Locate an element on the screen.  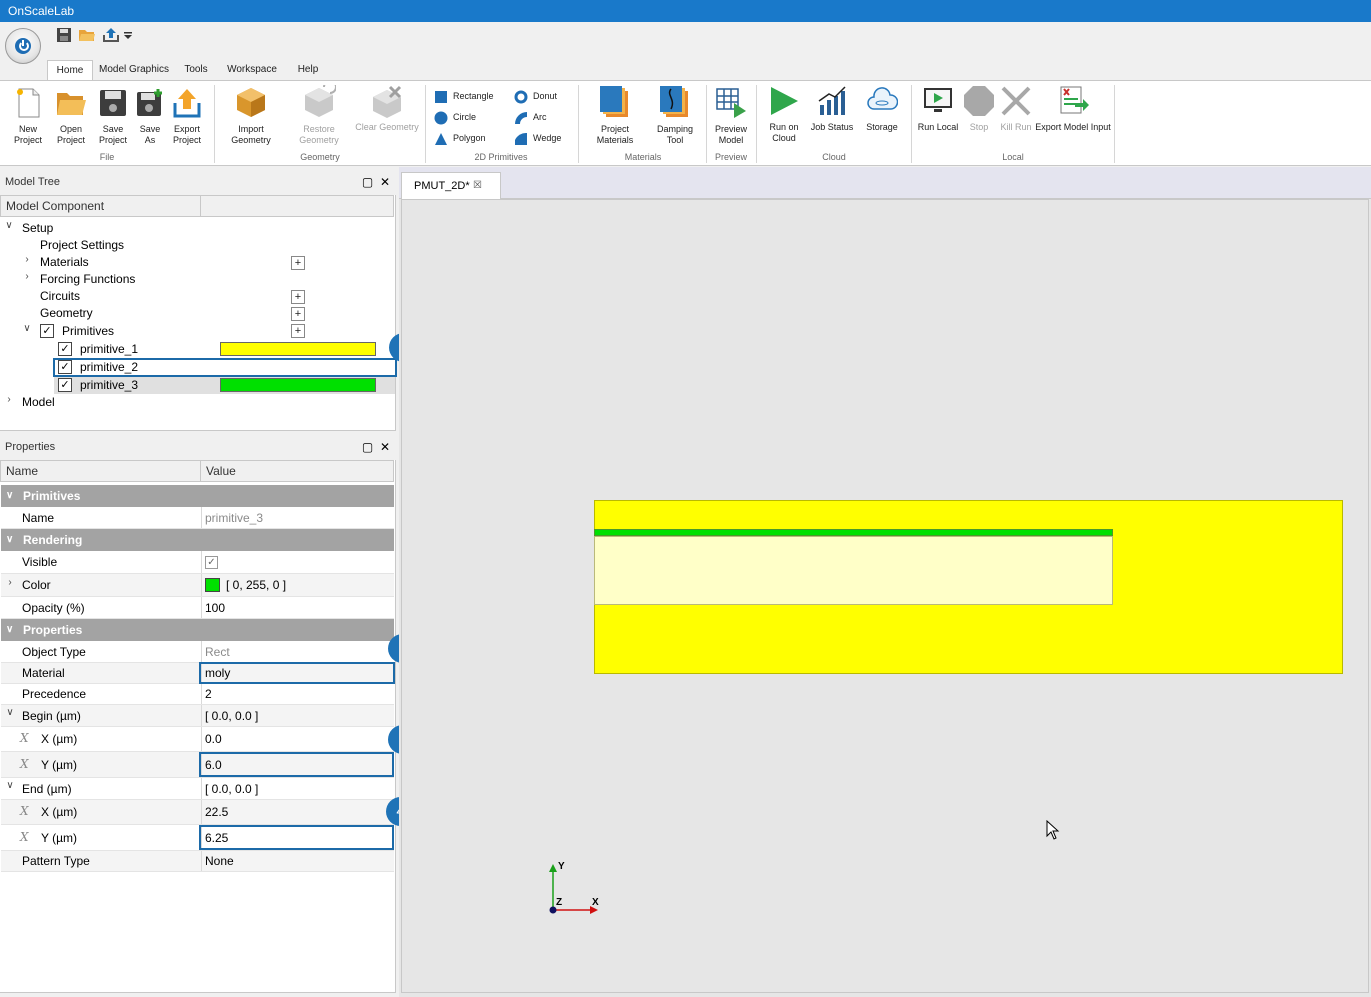
save-project-button: Save Project is located at coordinates (113, 116).